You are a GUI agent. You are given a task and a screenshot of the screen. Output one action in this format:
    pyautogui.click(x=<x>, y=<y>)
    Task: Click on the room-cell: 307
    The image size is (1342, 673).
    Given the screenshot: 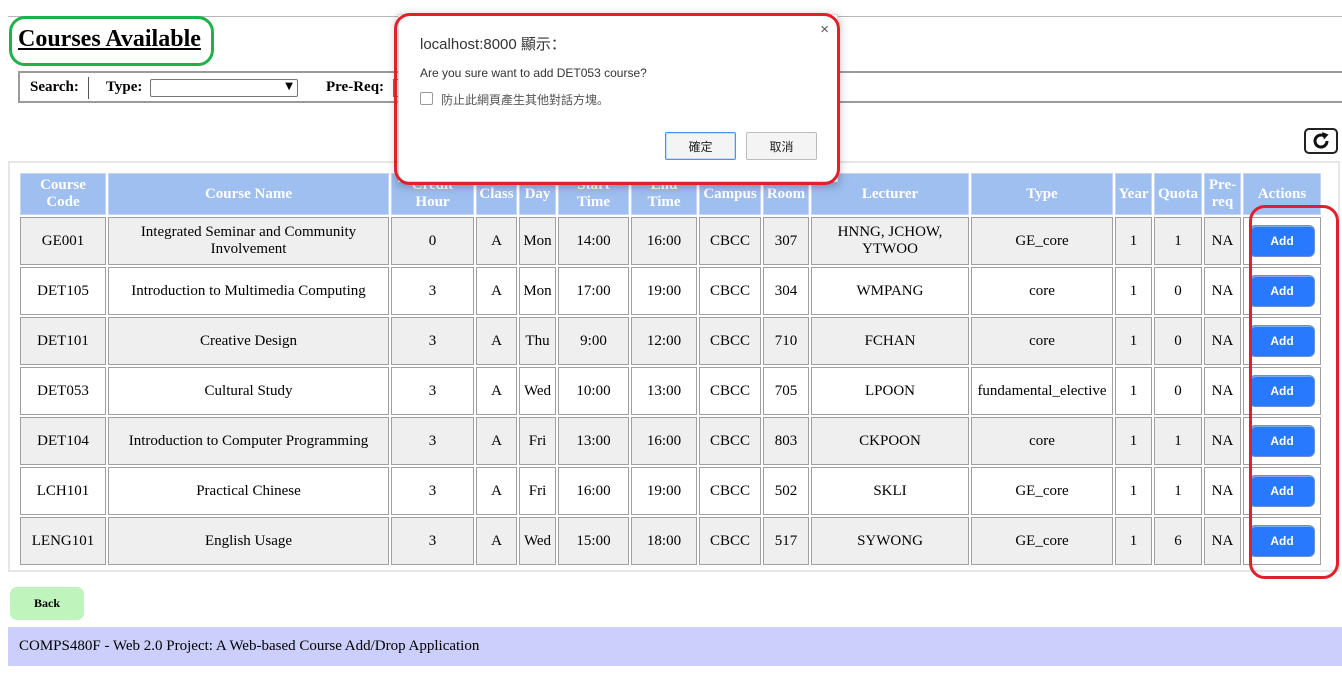 What is the action you would take?
    pyautogui.click(x=786, y=241)
    